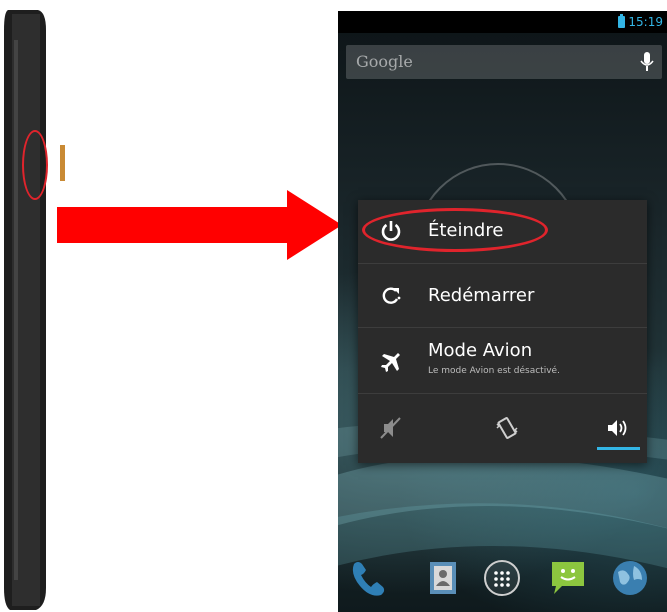 The height and width of the screenshot is (612, 667). I want to click on google-search-bar: Google, so click(504, 62).